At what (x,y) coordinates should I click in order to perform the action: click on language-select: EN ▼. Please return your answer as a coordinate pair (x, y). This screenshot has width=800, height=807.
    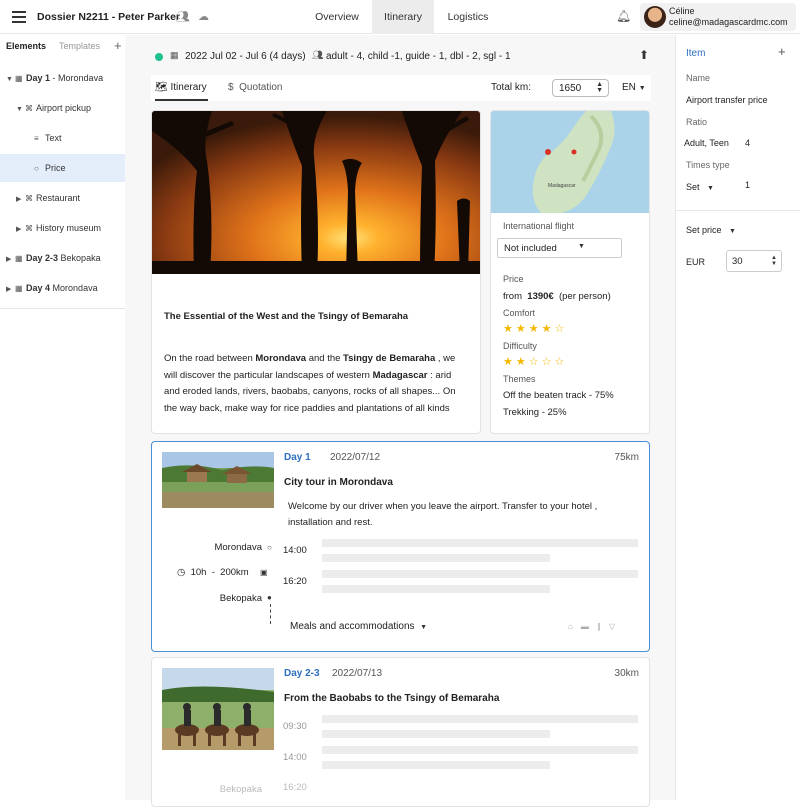
    Looking at the image, I should click on (634, 87).